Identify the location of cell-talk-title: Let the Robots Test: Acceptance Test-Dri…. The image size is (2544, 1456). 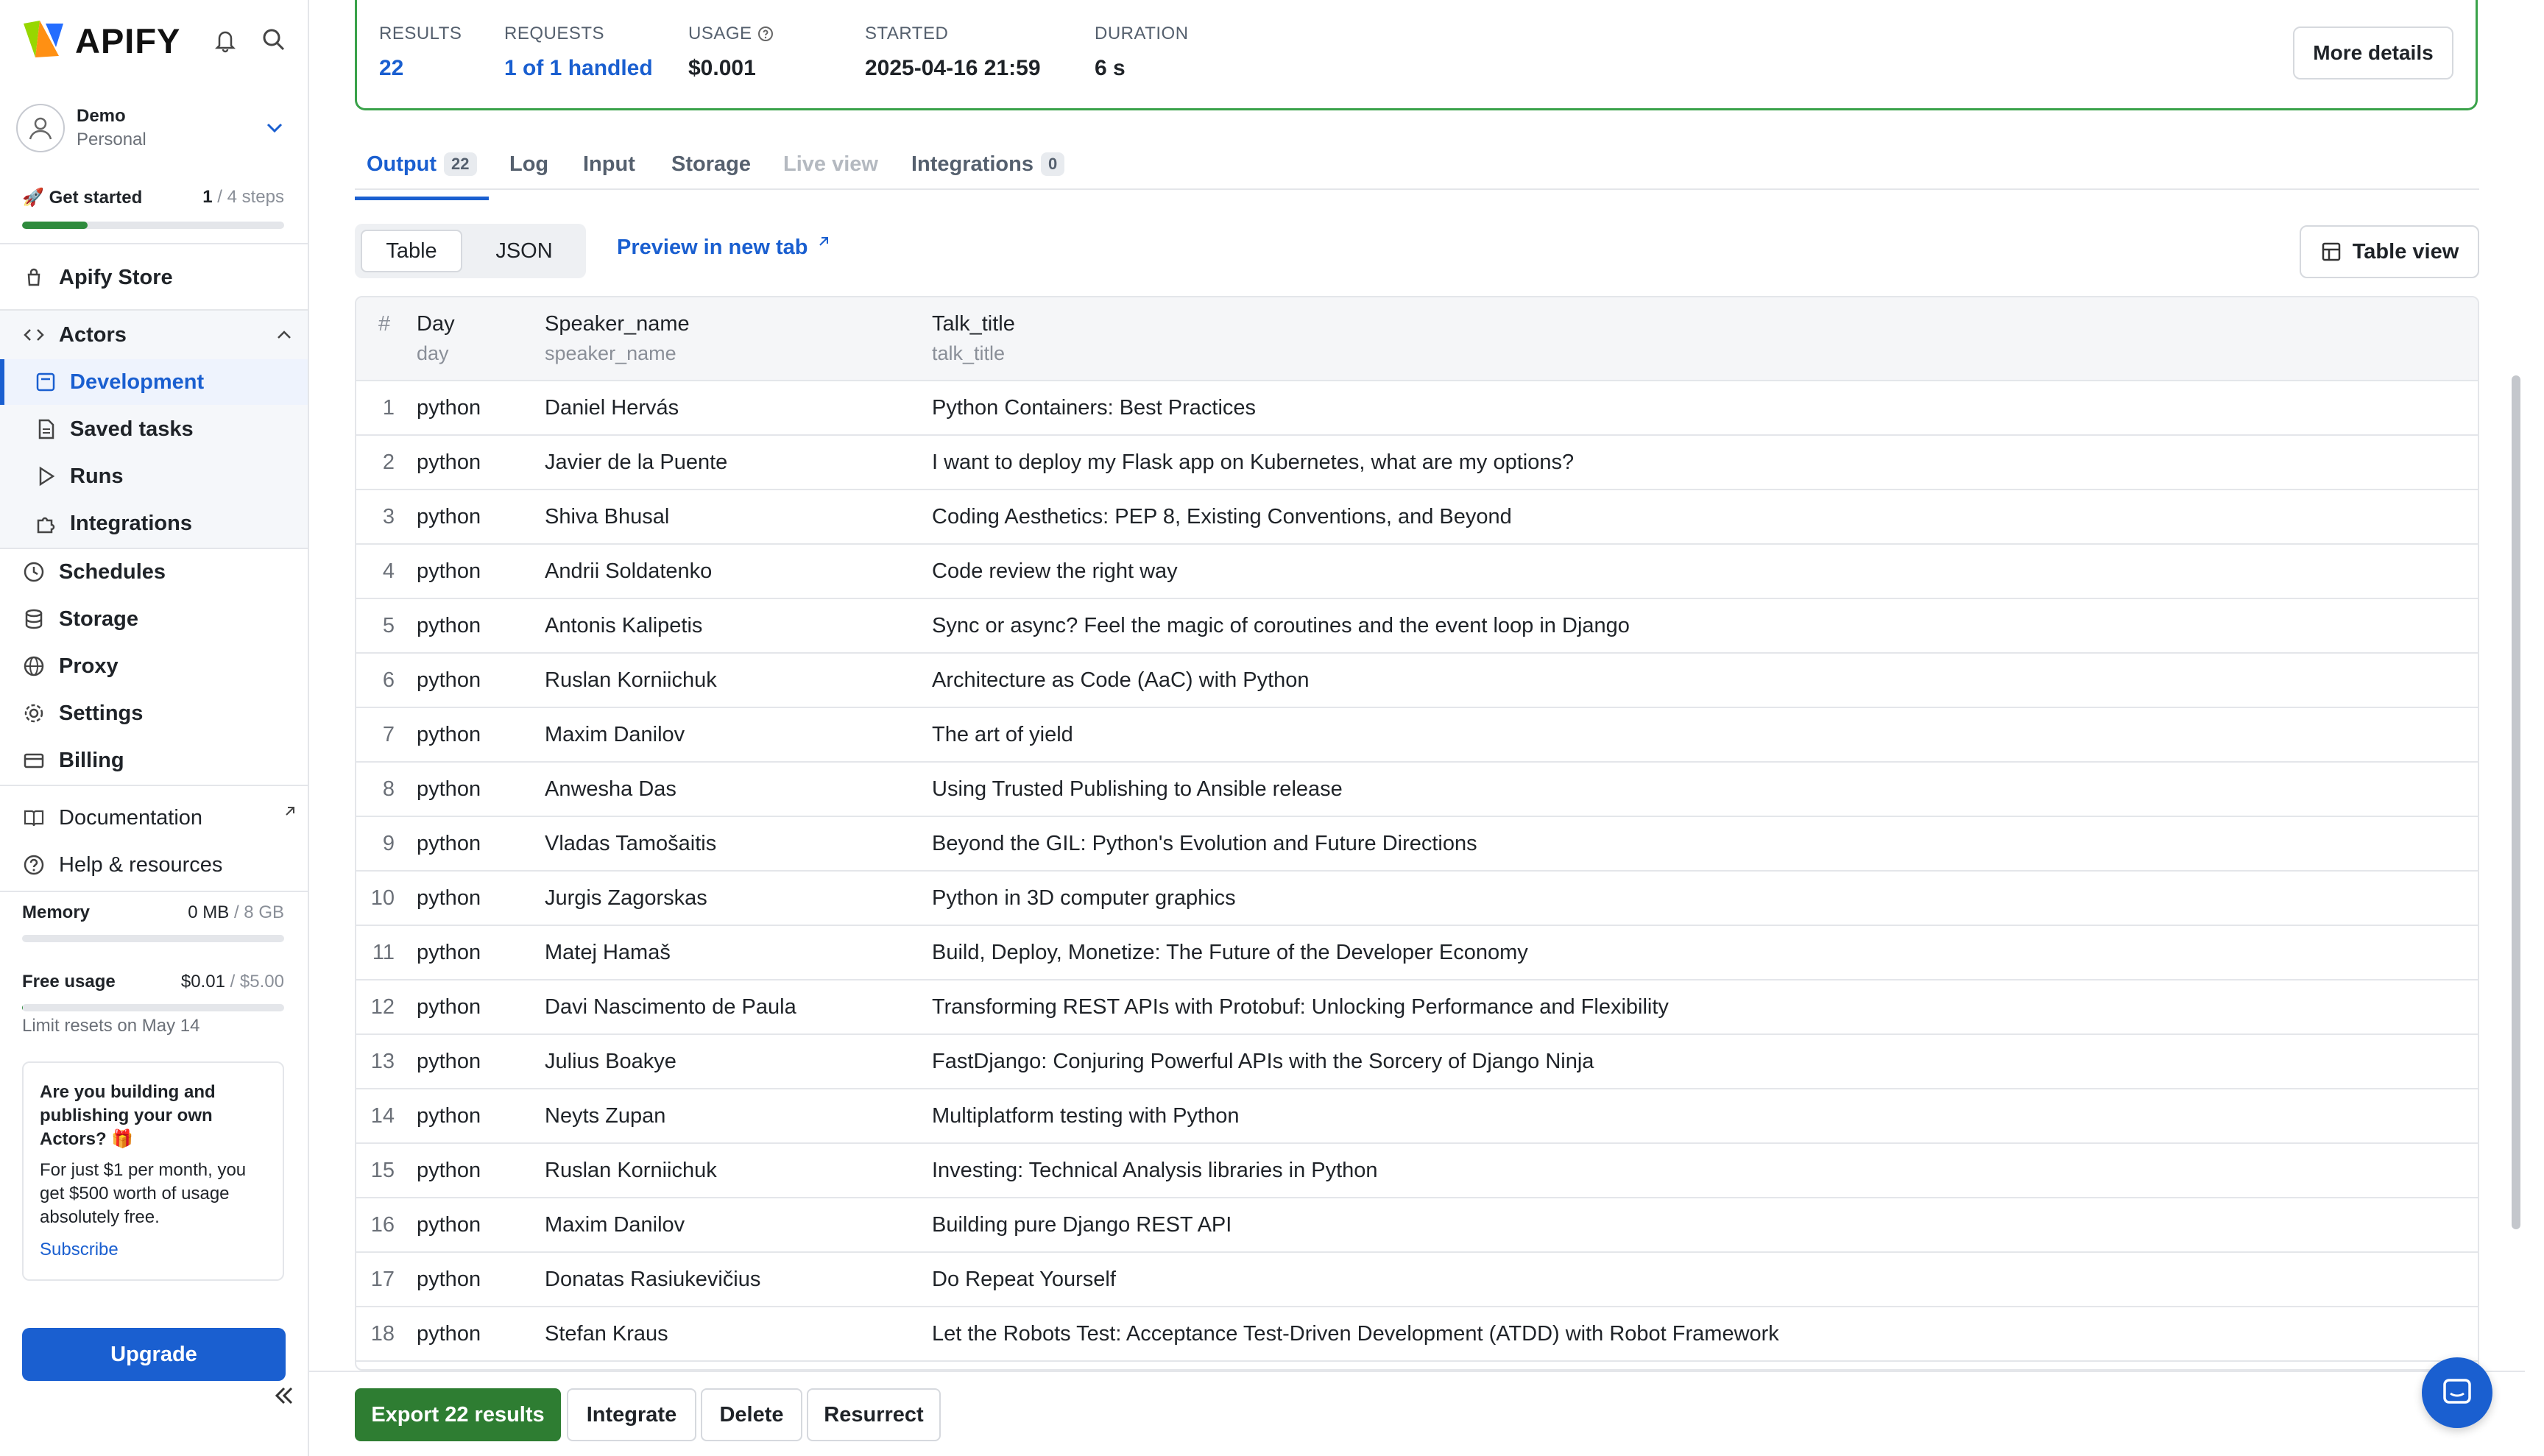
(1355, 1334).